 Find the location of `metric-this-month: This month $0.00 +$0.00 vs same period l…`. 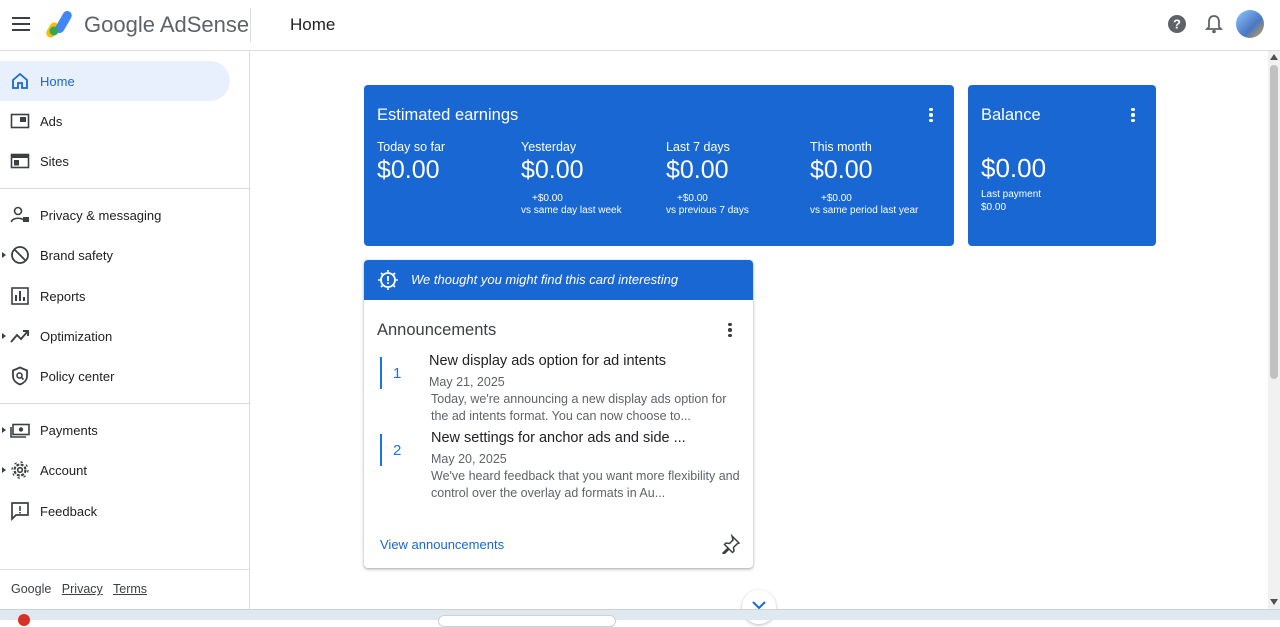

metric-this-month: This month $0.00 +$0.00 vs same period l… is located at coordinates (880, 178).